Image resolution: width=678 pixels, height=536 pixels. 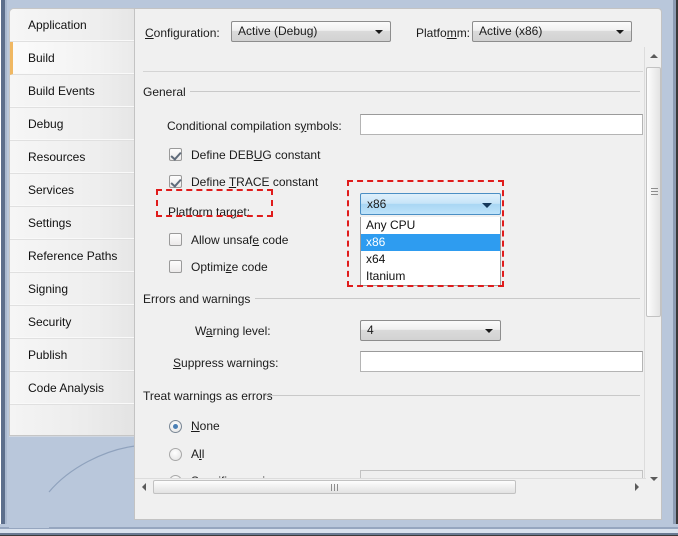 I want to click on sidebar-item-debug: Debug, so click(x=72, y=124).